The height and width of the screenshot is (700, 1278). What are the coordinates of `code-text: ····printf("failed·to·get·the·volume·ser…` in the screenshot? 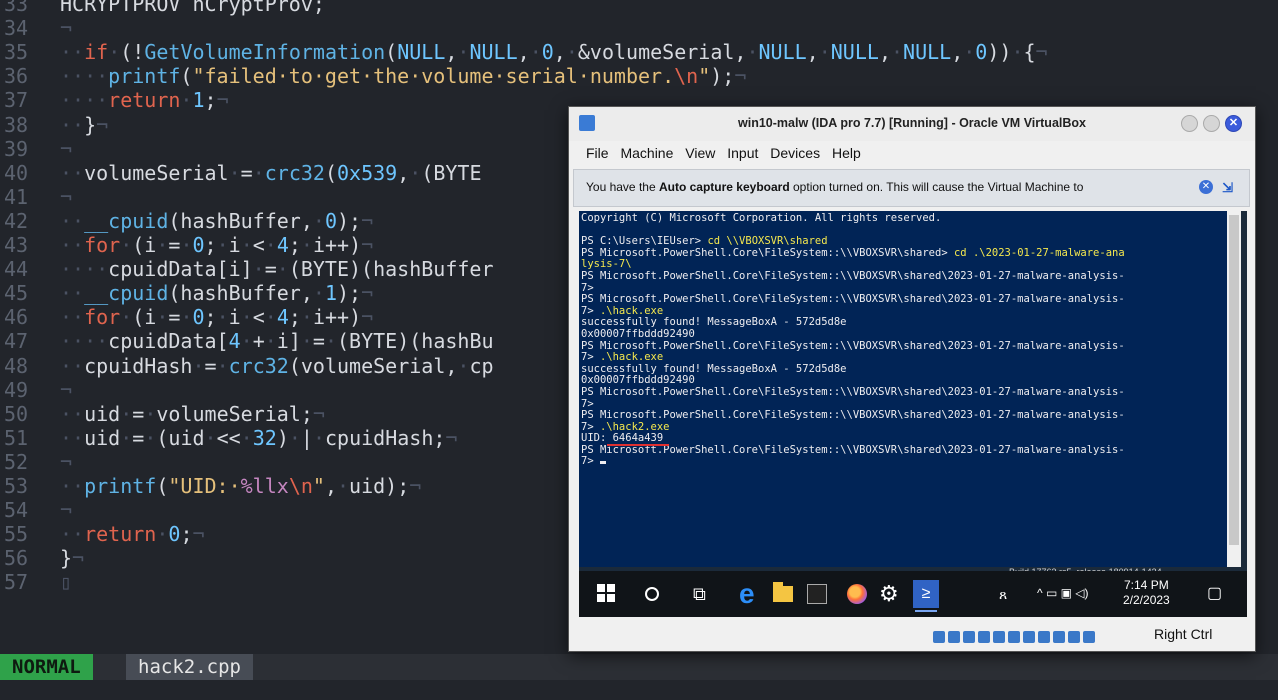 It's located at (403, 76).